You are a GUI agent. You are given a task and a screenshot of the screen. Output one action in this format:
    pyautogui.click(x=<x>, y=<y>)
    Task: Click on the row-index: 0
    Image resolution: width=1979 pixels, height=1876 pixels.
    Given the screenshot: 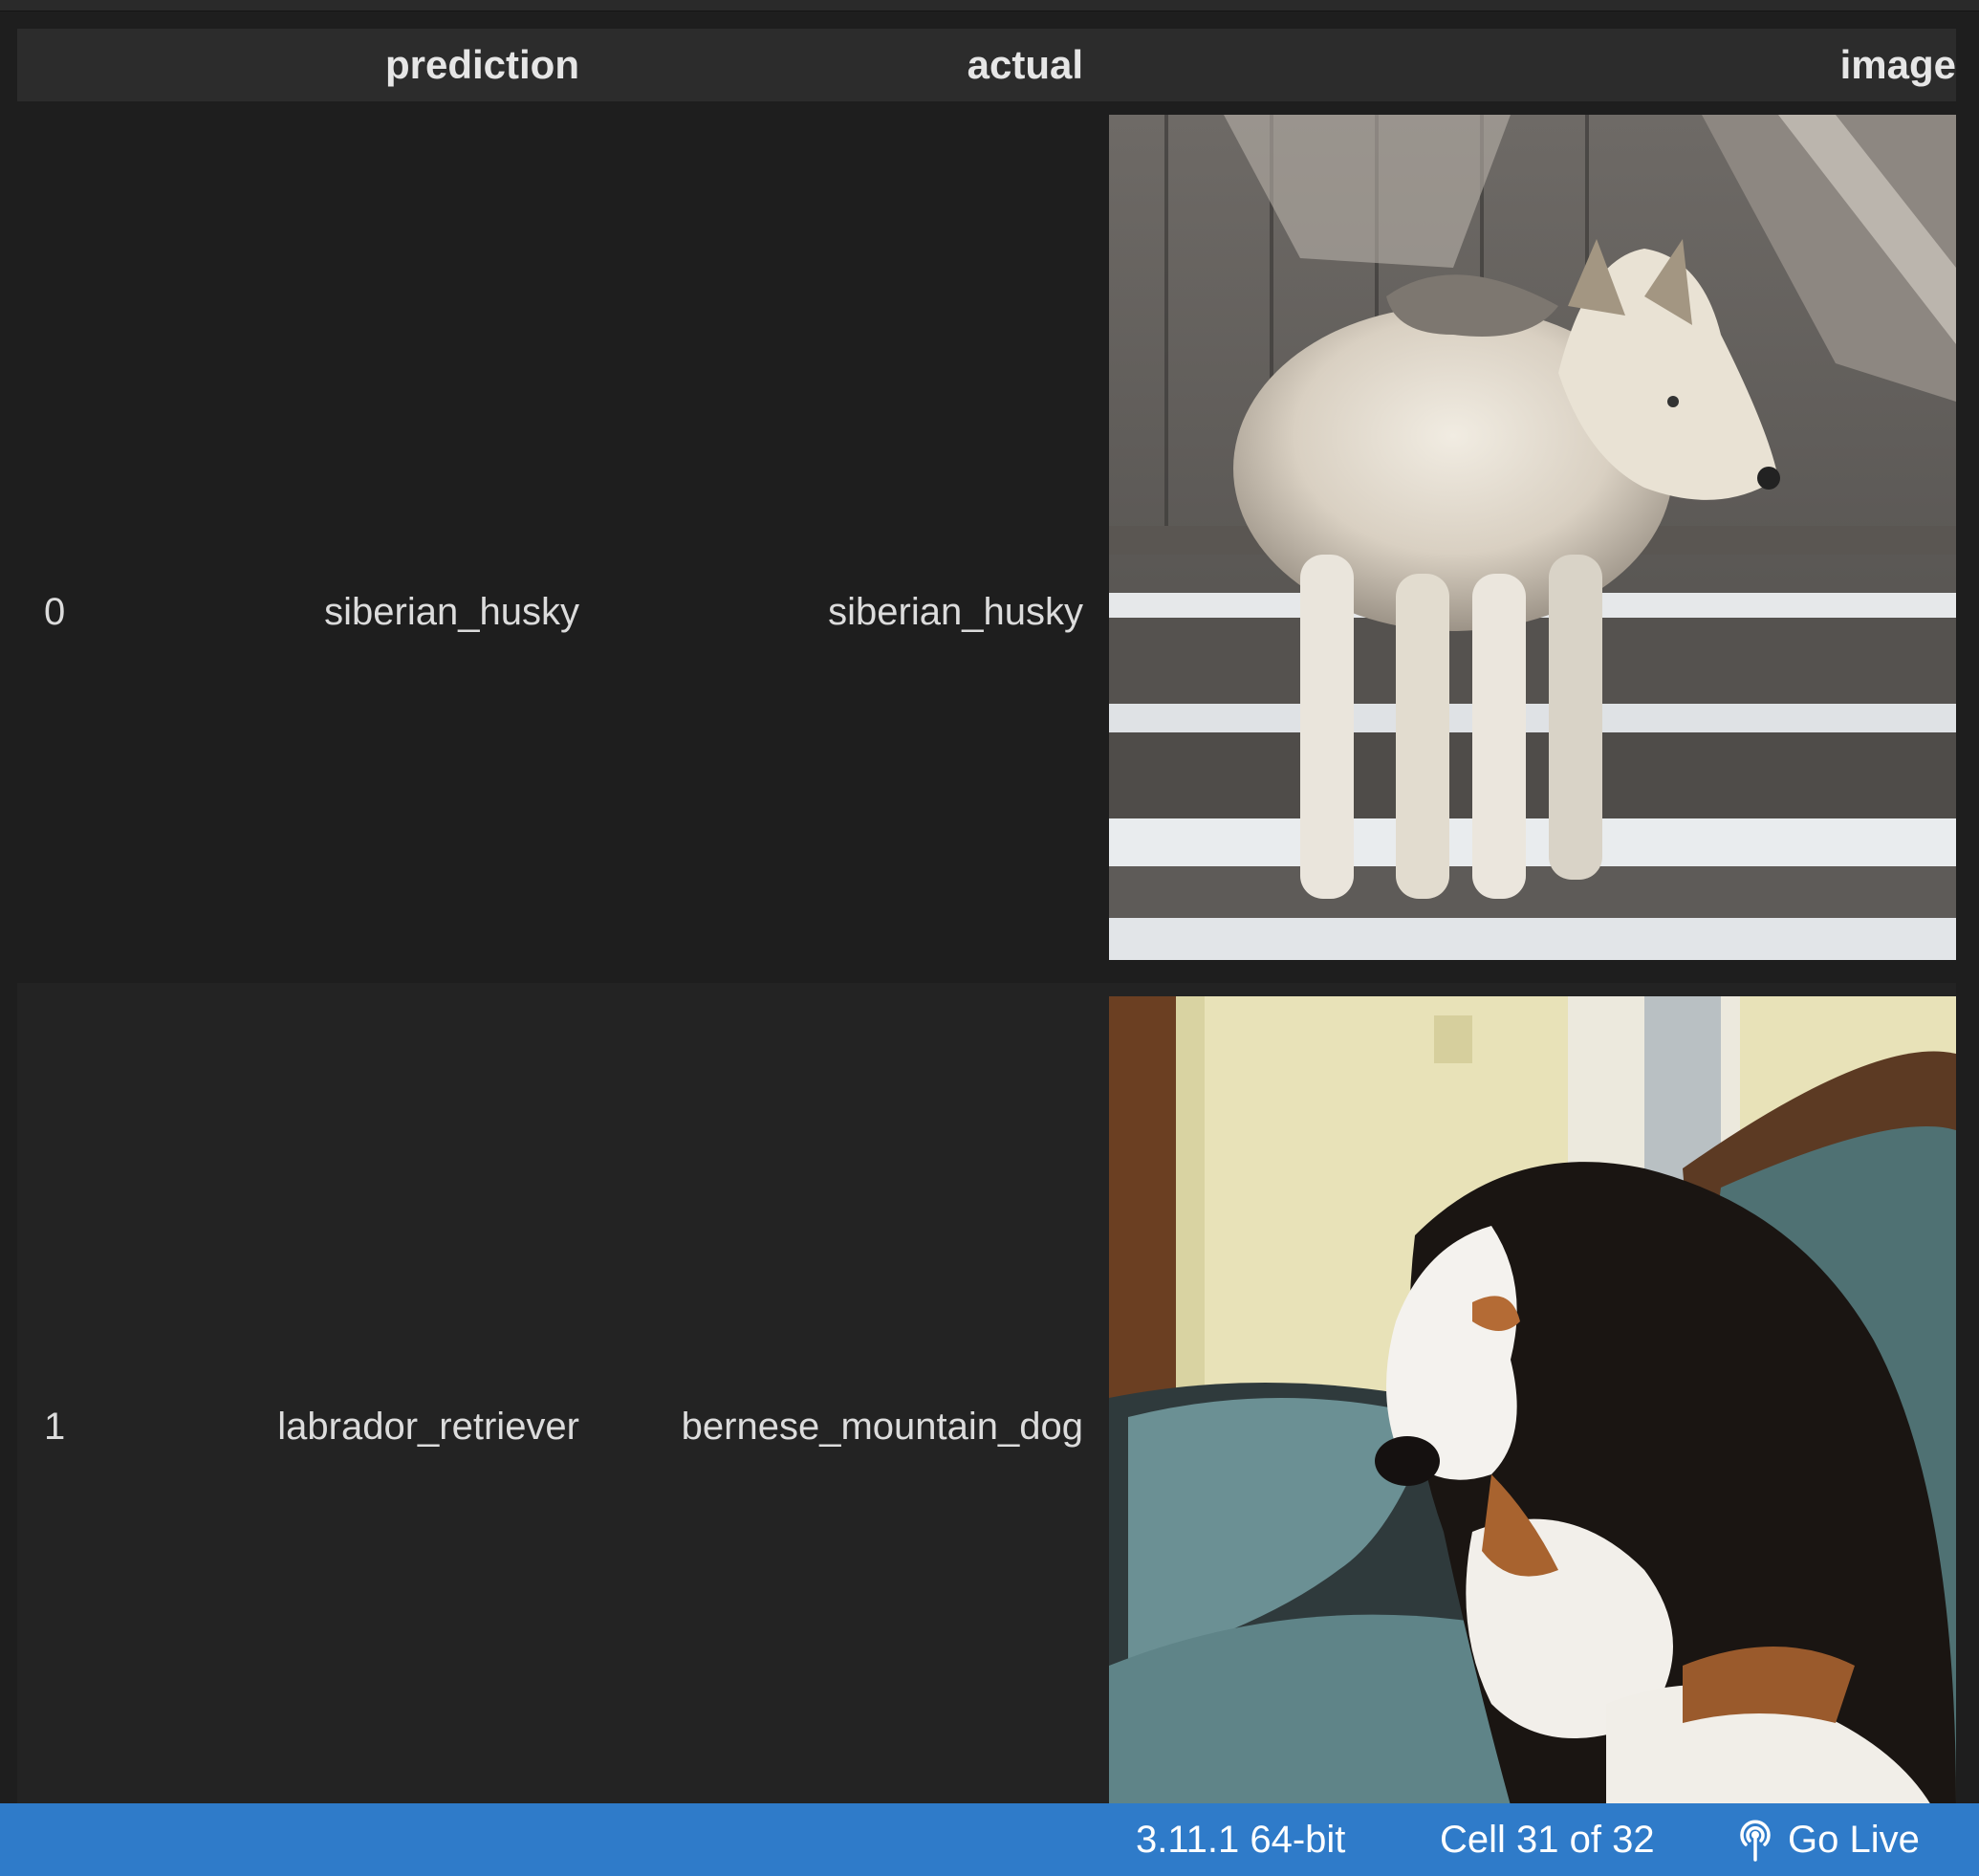 What is the action you would take?
    pyautogui.click(x=55, y=612)
    